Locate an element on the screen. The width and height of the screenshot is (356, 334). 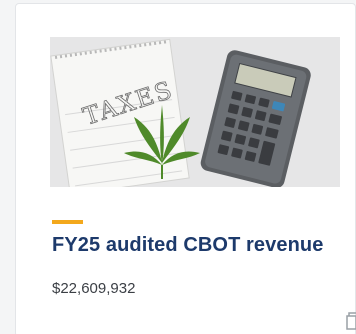
revenue-value: $22,609,932 is located at coordinates (94, 288).